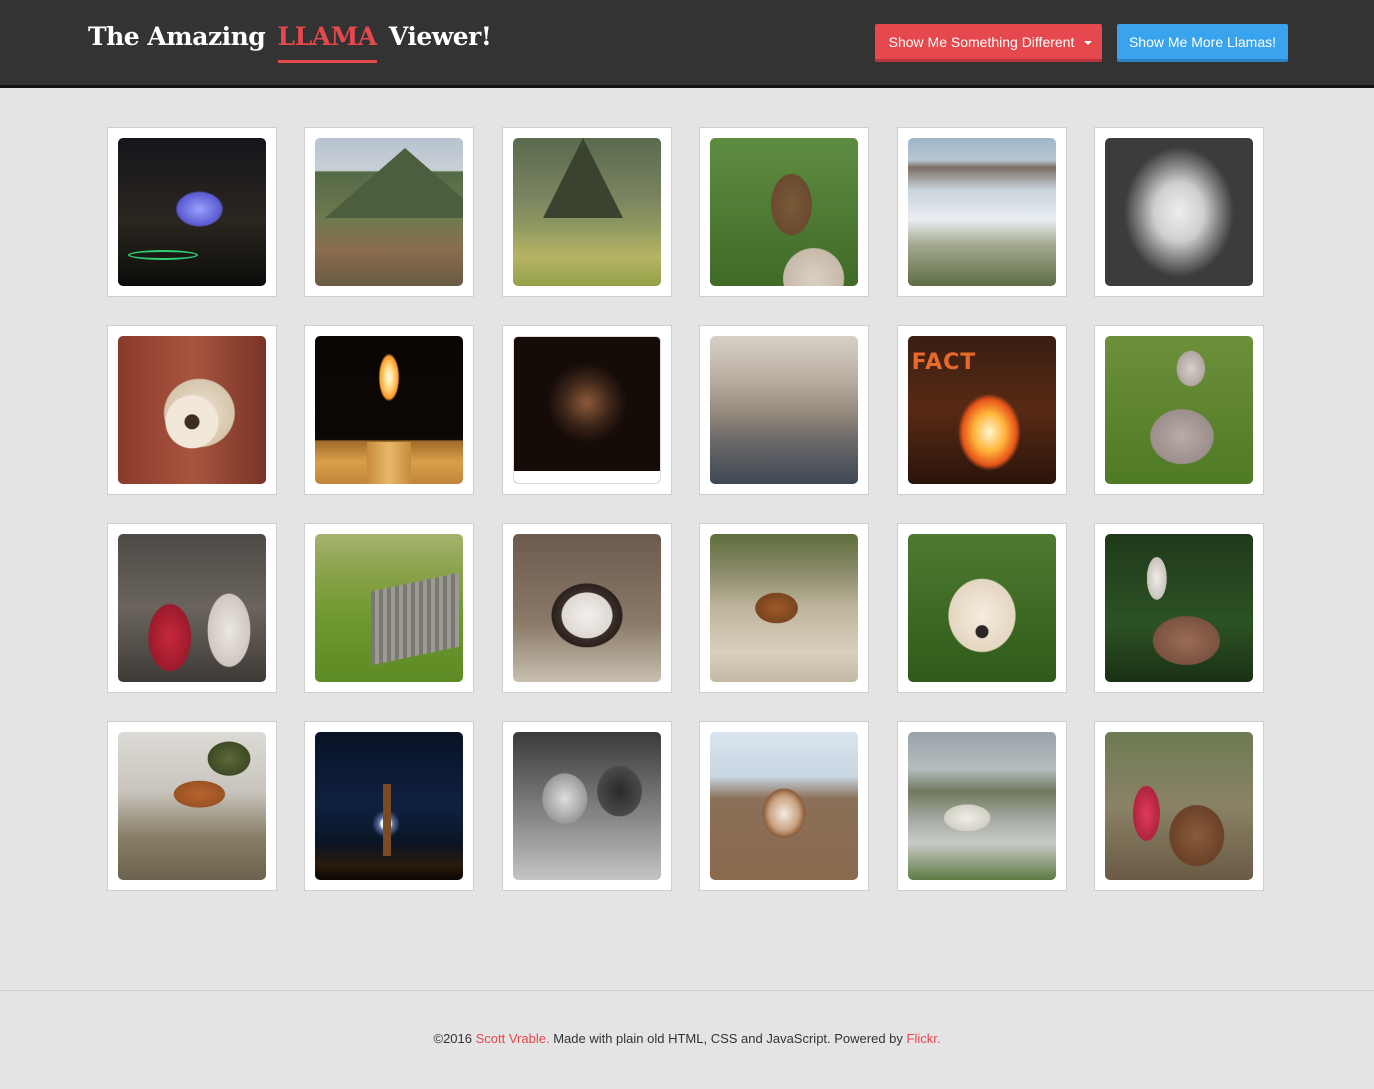 The width and height of the screenshot is (1374, 1089). I want to click on photo-fluffy-llama-resting, so click(1178, 410).